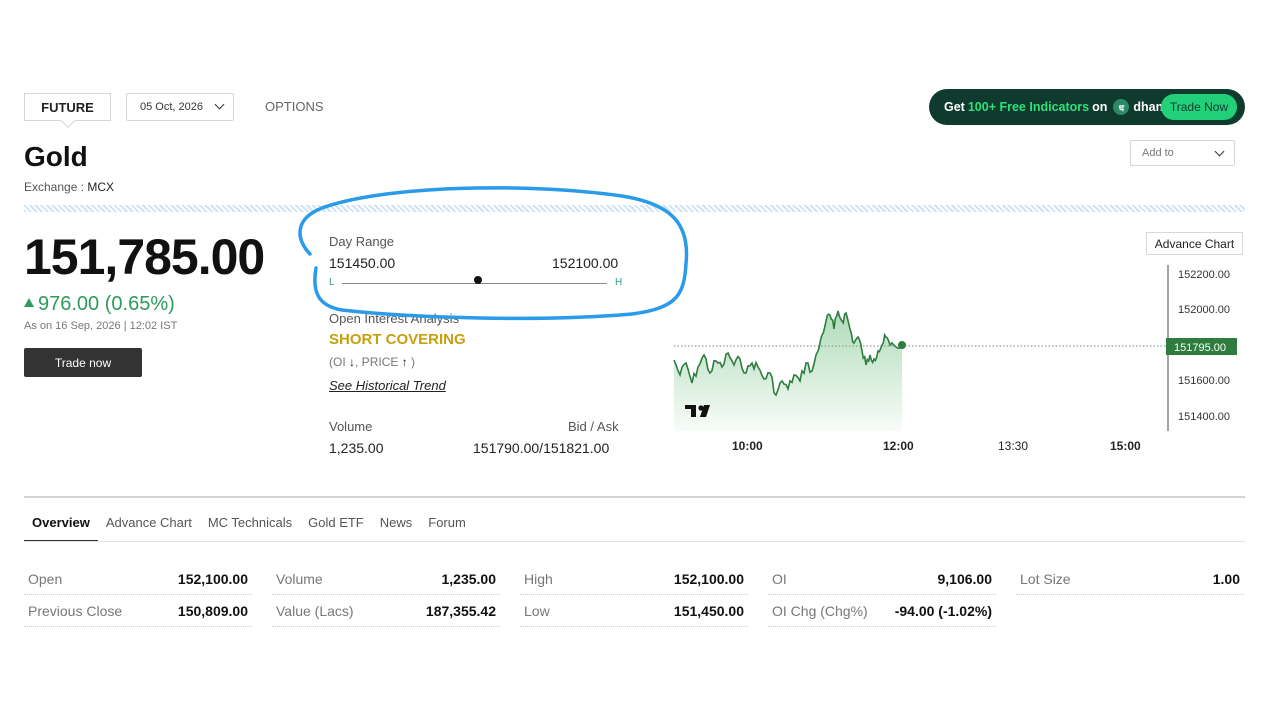 The width and height of the screenshot is (1280, 720). I want to click on tab-future-label: FUTURE, so click(67, 107).